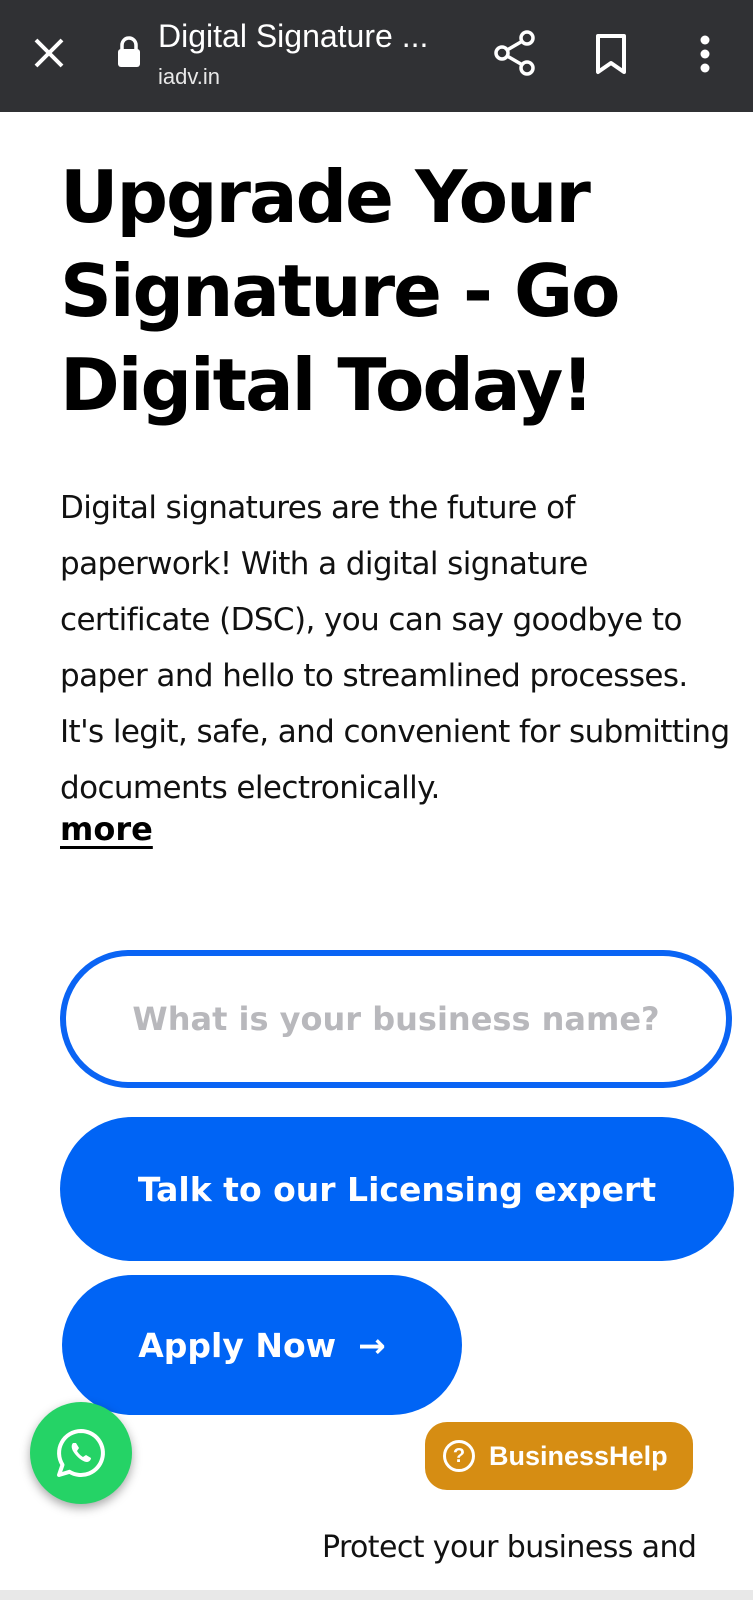 The width and height of the screenshot is (753, 1600). Describe the element at coordinates (376, 56) in the screenshot. I see `browser-toolbar: Digital Signature ... iadv.in` at that location.